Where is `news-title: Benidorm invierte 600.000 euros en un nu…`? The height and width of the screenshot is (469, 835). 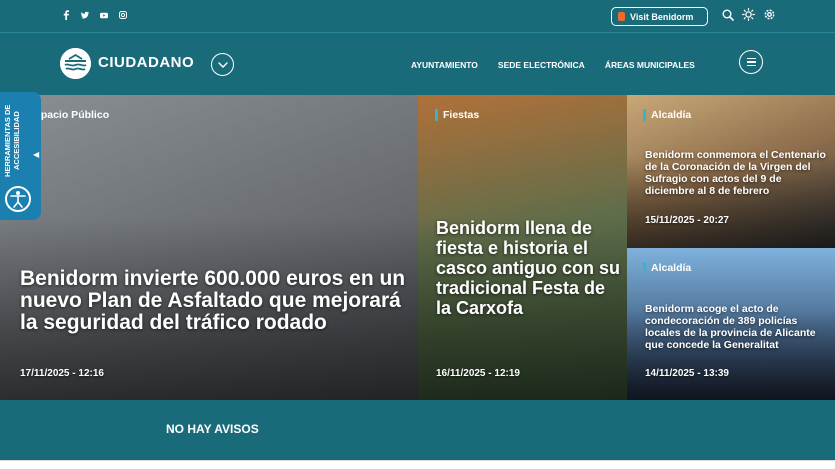 news-title: Benidorm invierte 600.000 euros en un nu… is located at coordinates (213, 300).